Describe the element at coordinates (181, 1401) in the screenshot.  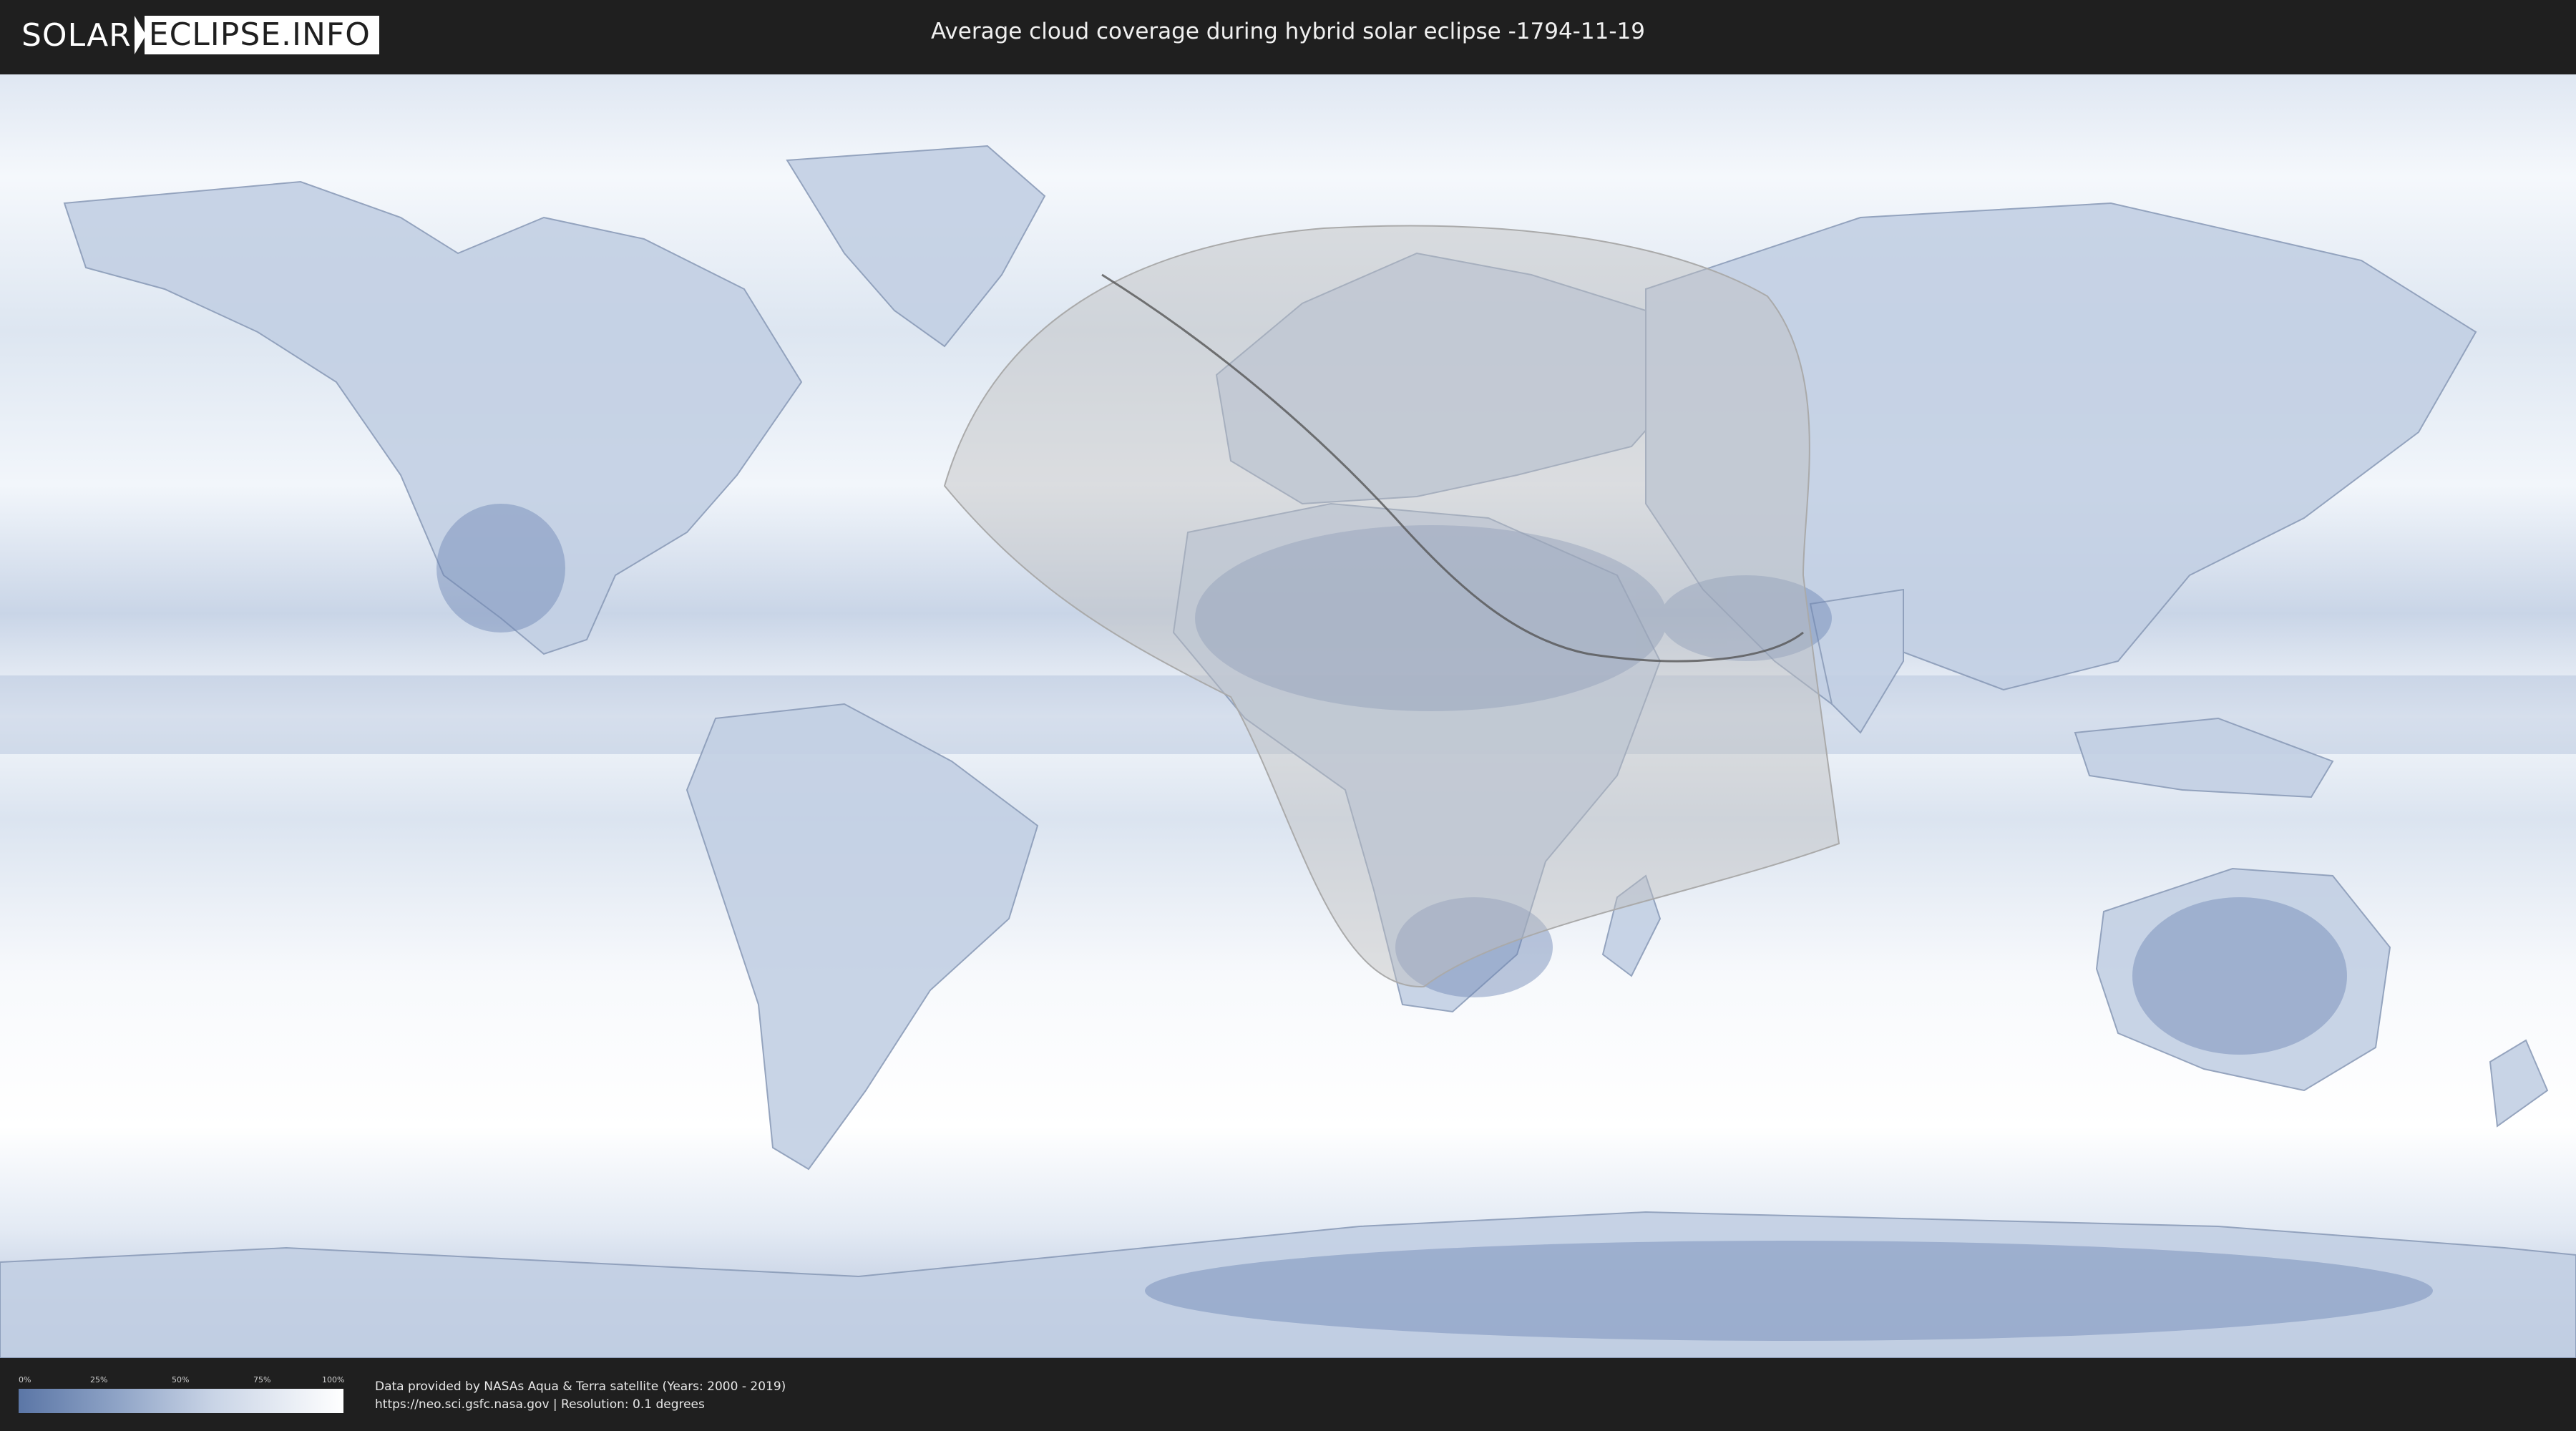
I see `cloud-coverage-legend-gradient` at that location.